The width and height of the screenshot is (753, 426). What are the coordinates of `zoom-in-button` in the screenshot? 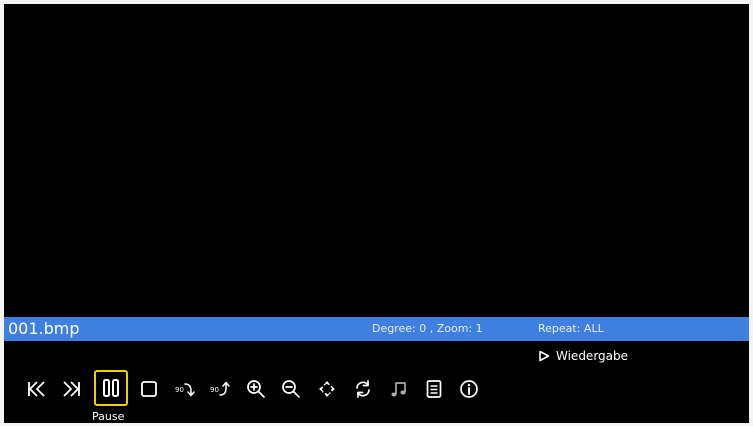 It's located at (256, 389).